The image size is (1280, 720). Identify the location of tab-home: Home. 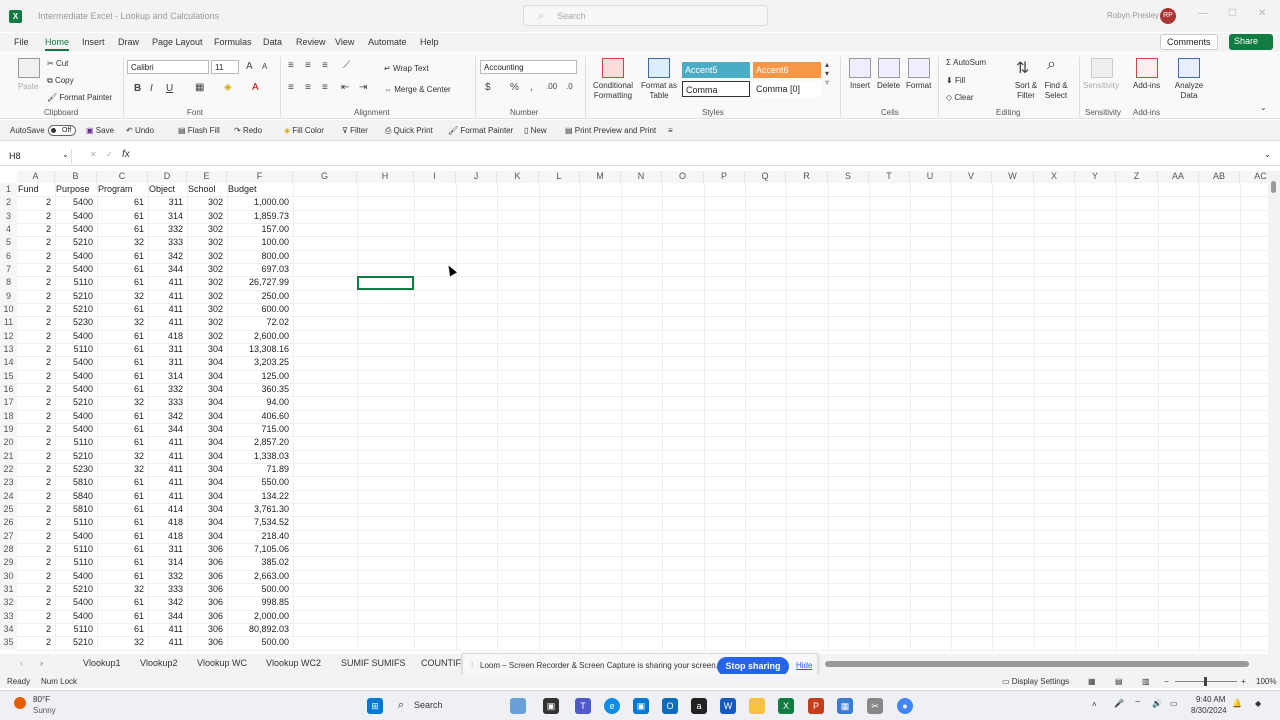
(57, 44).